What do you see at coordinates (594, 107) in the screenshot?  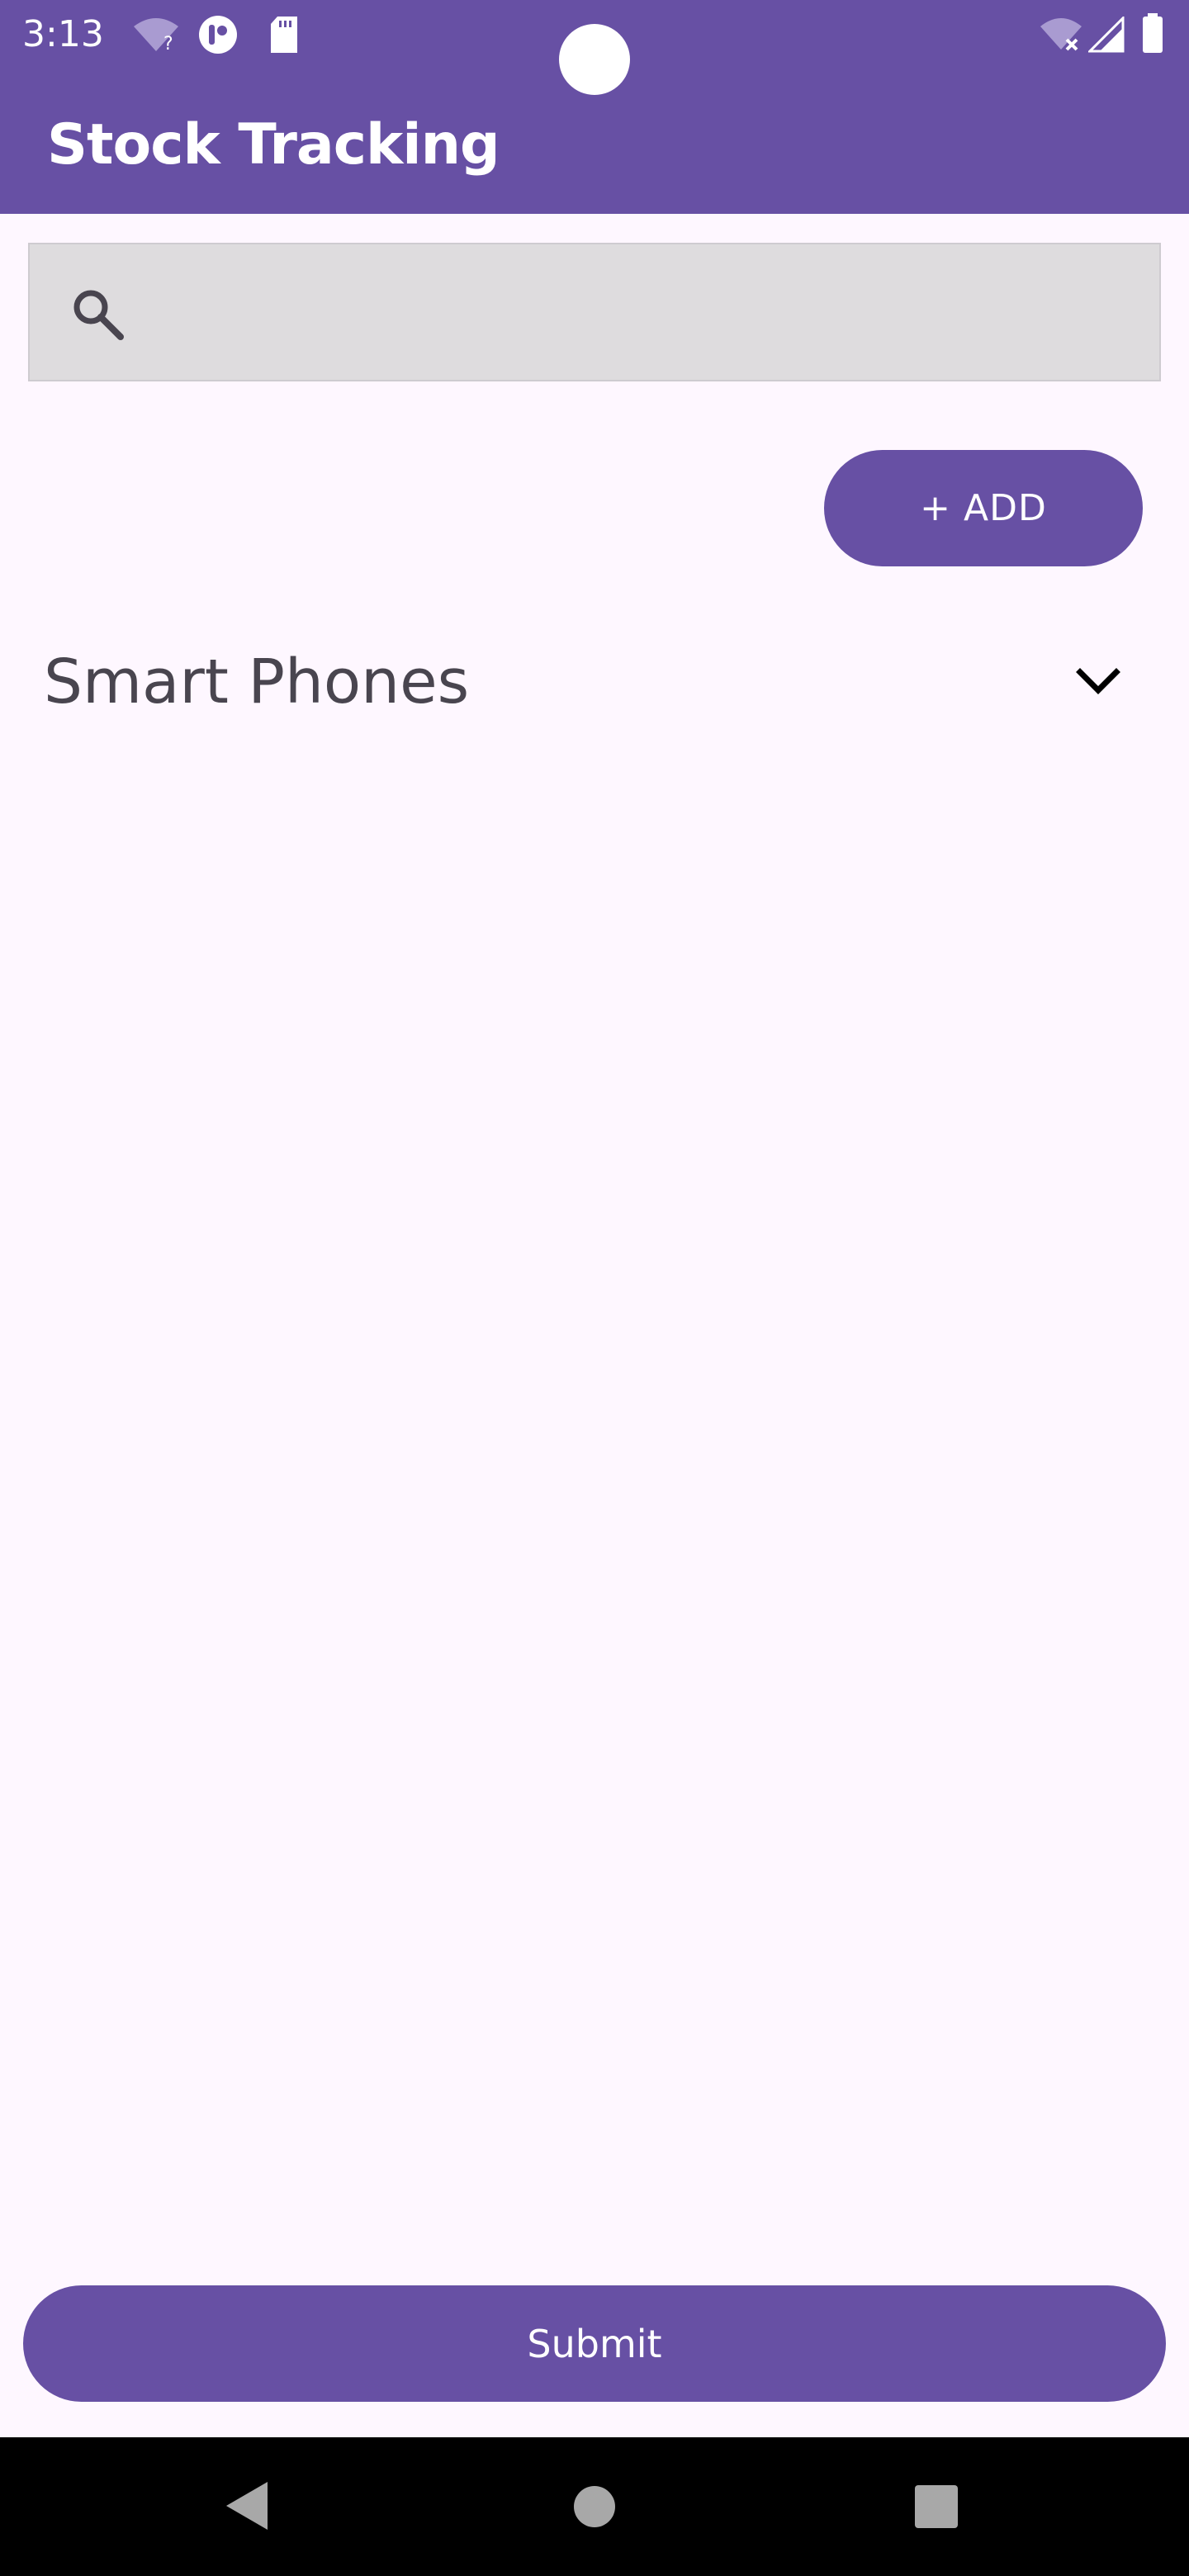 I see `top-app-bar: 3:13 ? Stock Tracking` at bounding box center [594, 107].